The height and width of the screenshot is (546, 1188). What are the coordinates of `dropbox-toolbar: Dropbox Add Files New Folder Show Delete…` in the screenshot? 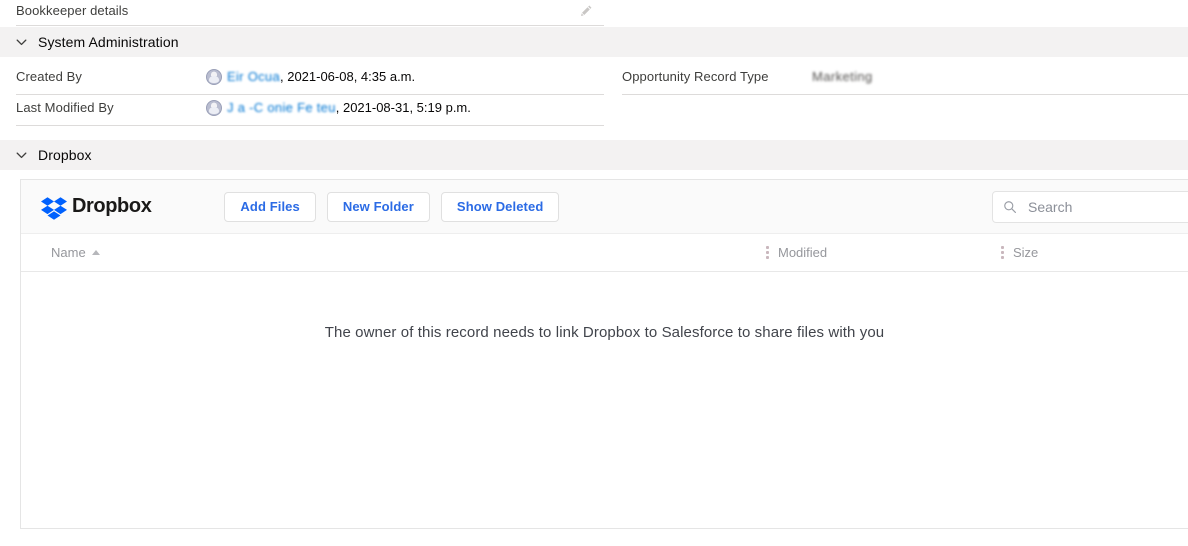 It's located at (604, 207).